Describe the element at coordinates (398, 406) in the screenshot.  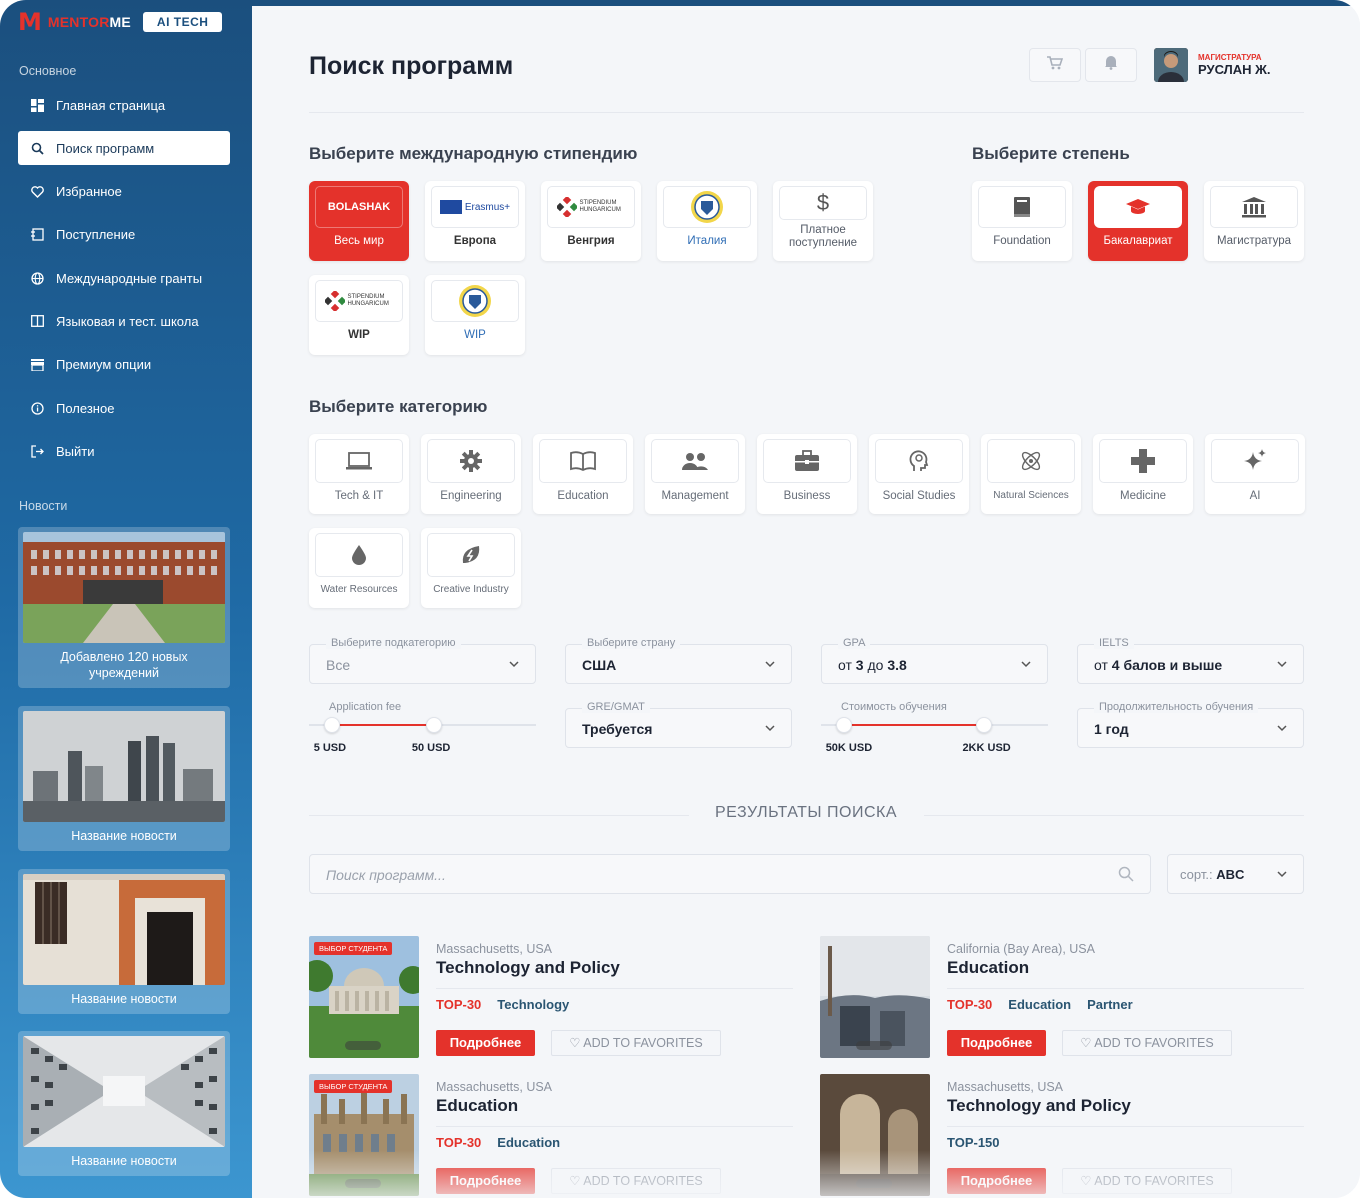
I see `categories-title: Выберите категорию` at that location.